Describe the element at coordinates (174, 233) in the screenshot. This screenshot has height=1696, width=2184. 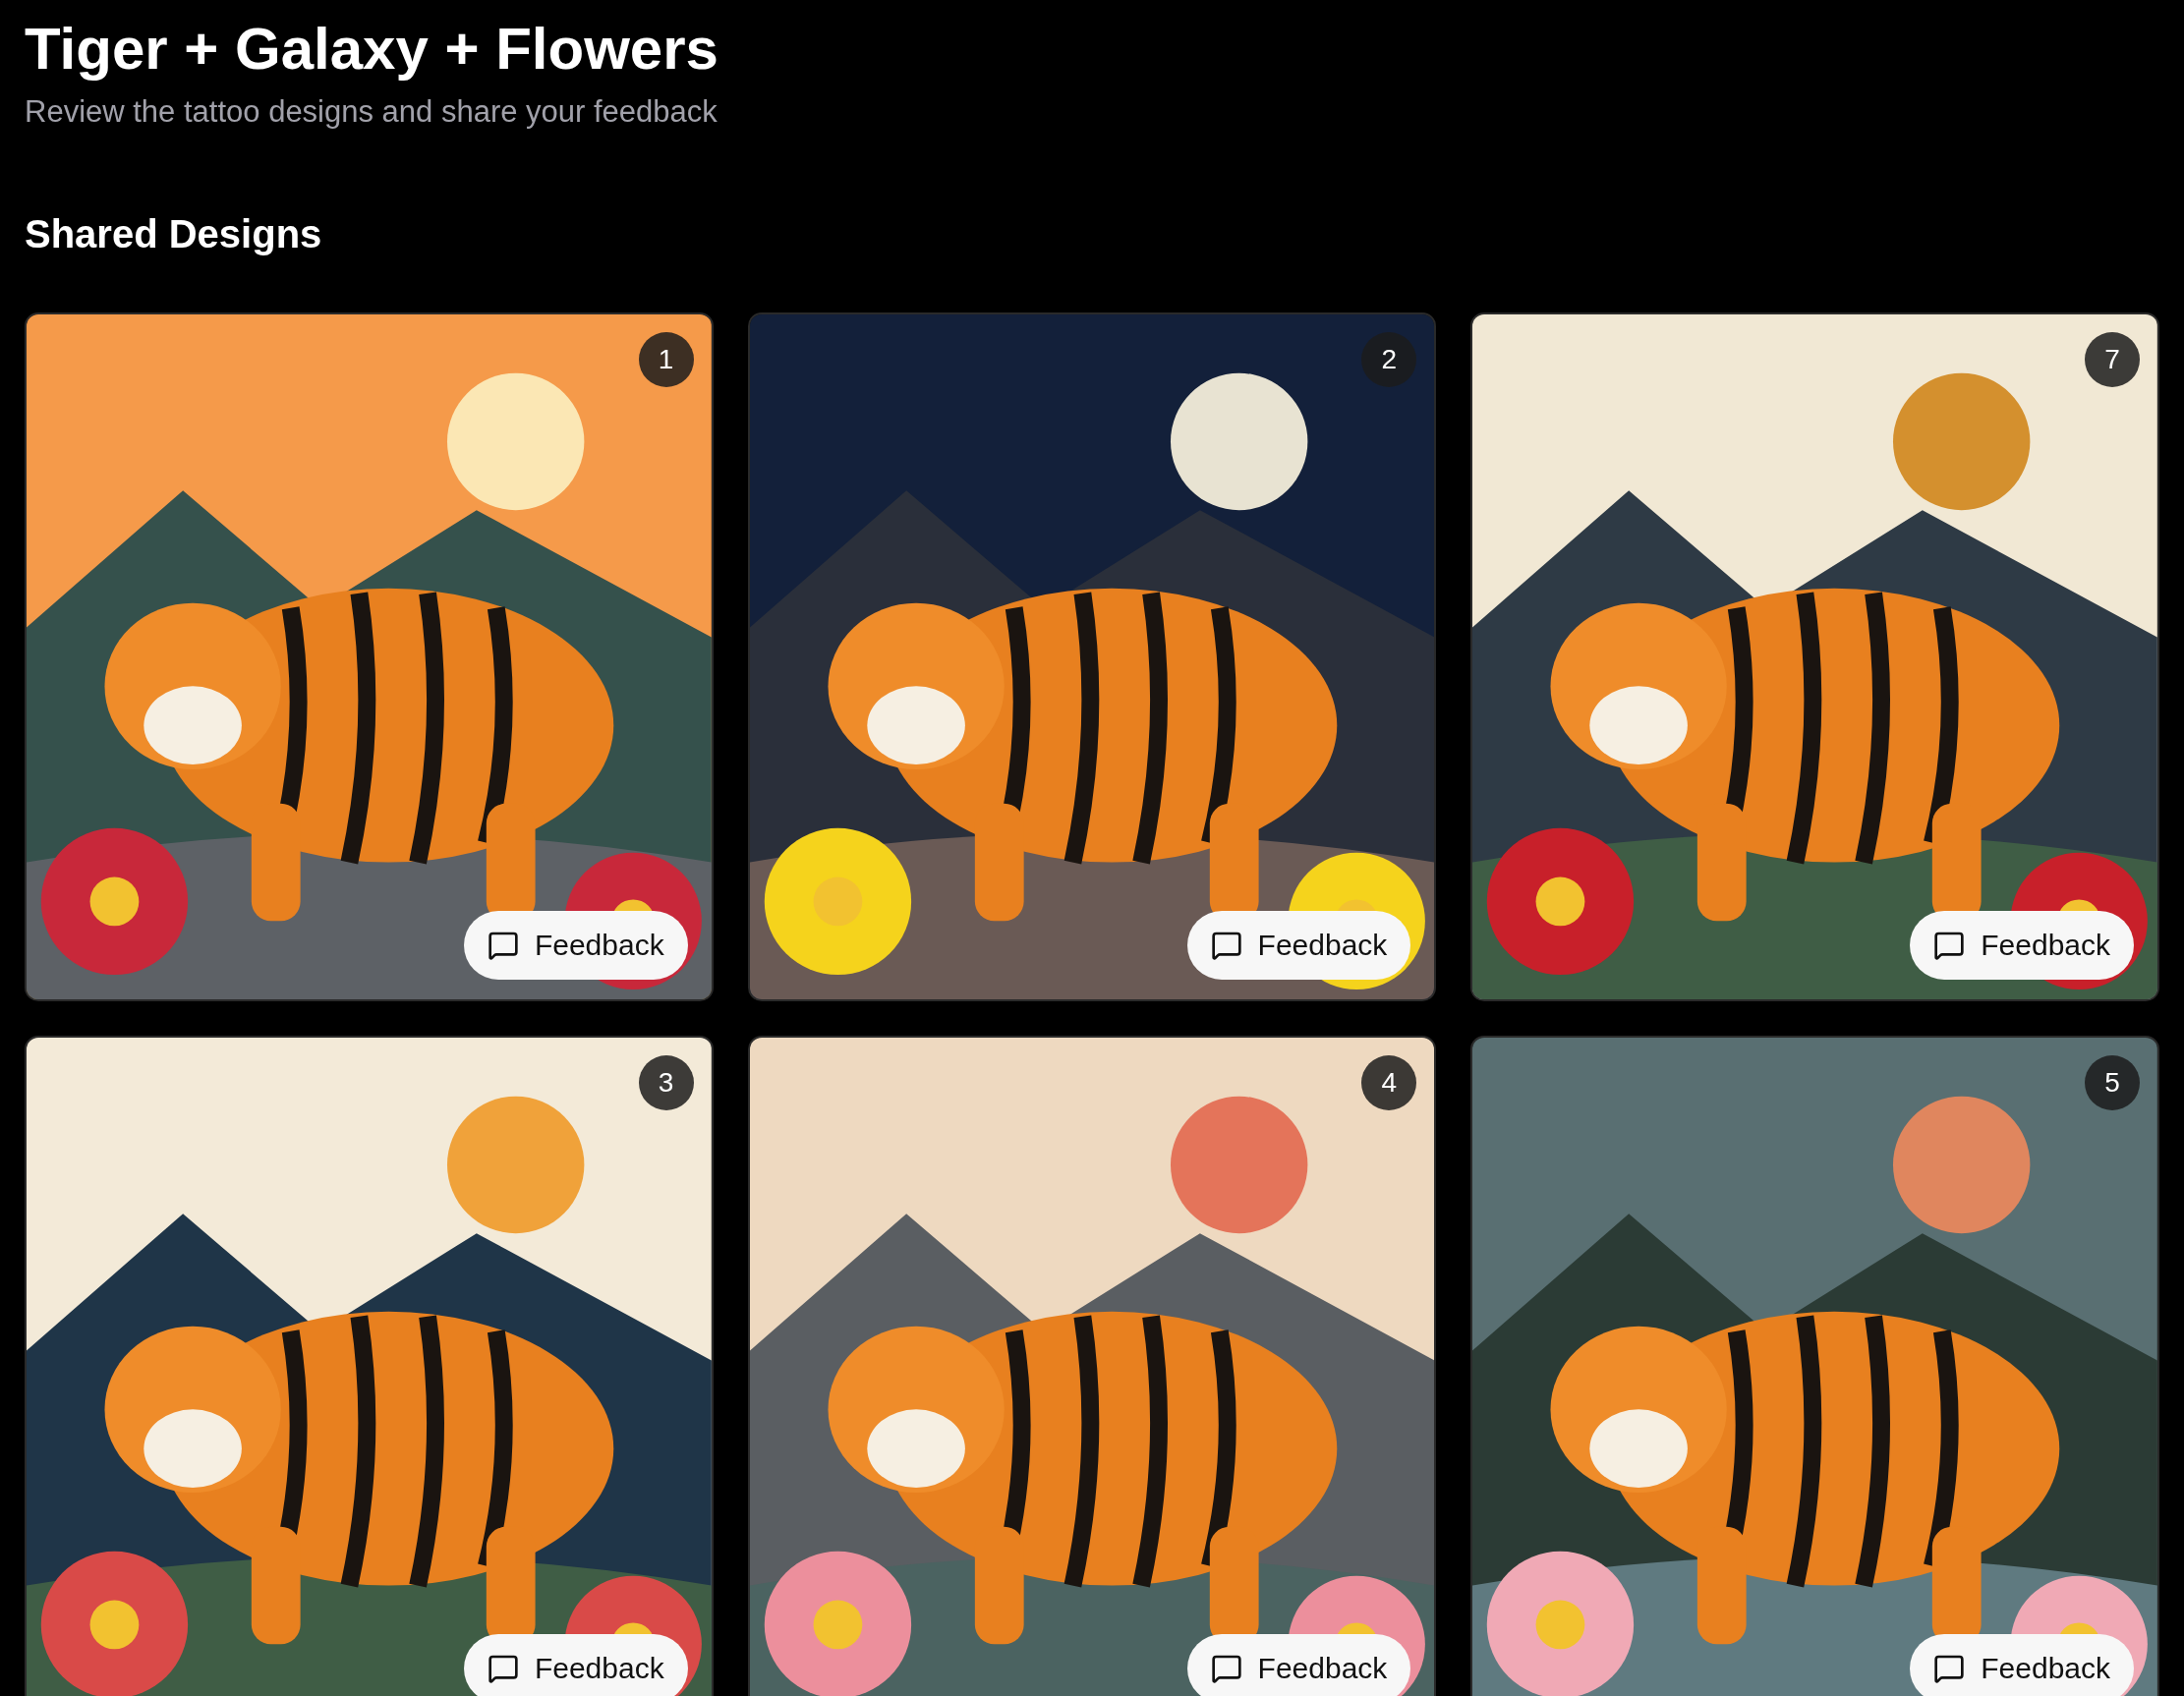
I see `section-title: Shared Designs` at that location.